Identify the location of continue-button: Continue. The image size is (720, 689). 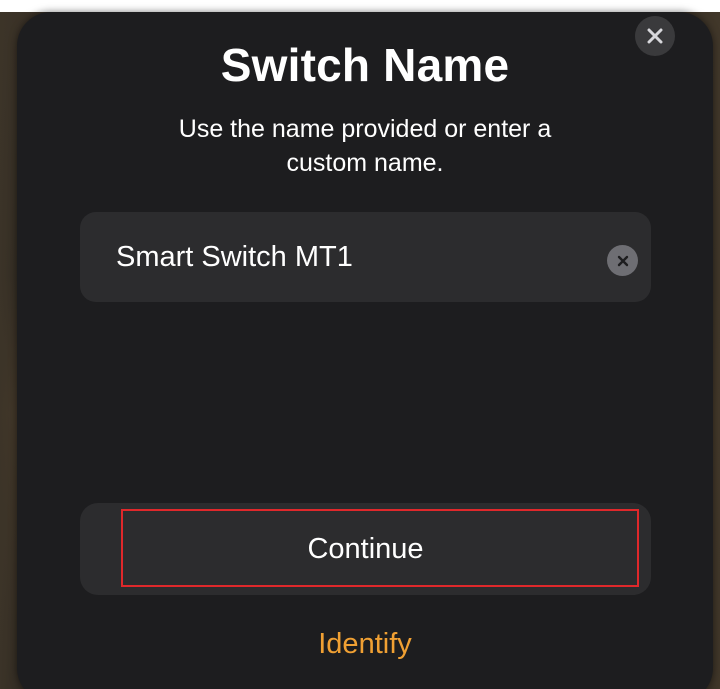
(365, 549).